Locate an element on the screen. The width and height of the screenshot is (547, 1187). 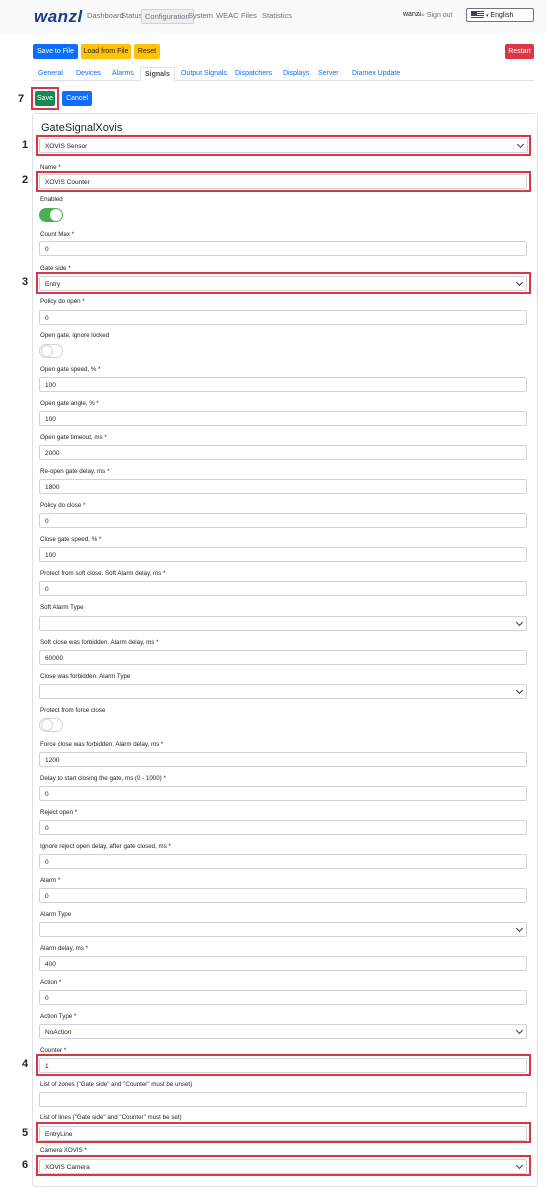
counter-label: Counter * is located at coordinates (53, 1050).